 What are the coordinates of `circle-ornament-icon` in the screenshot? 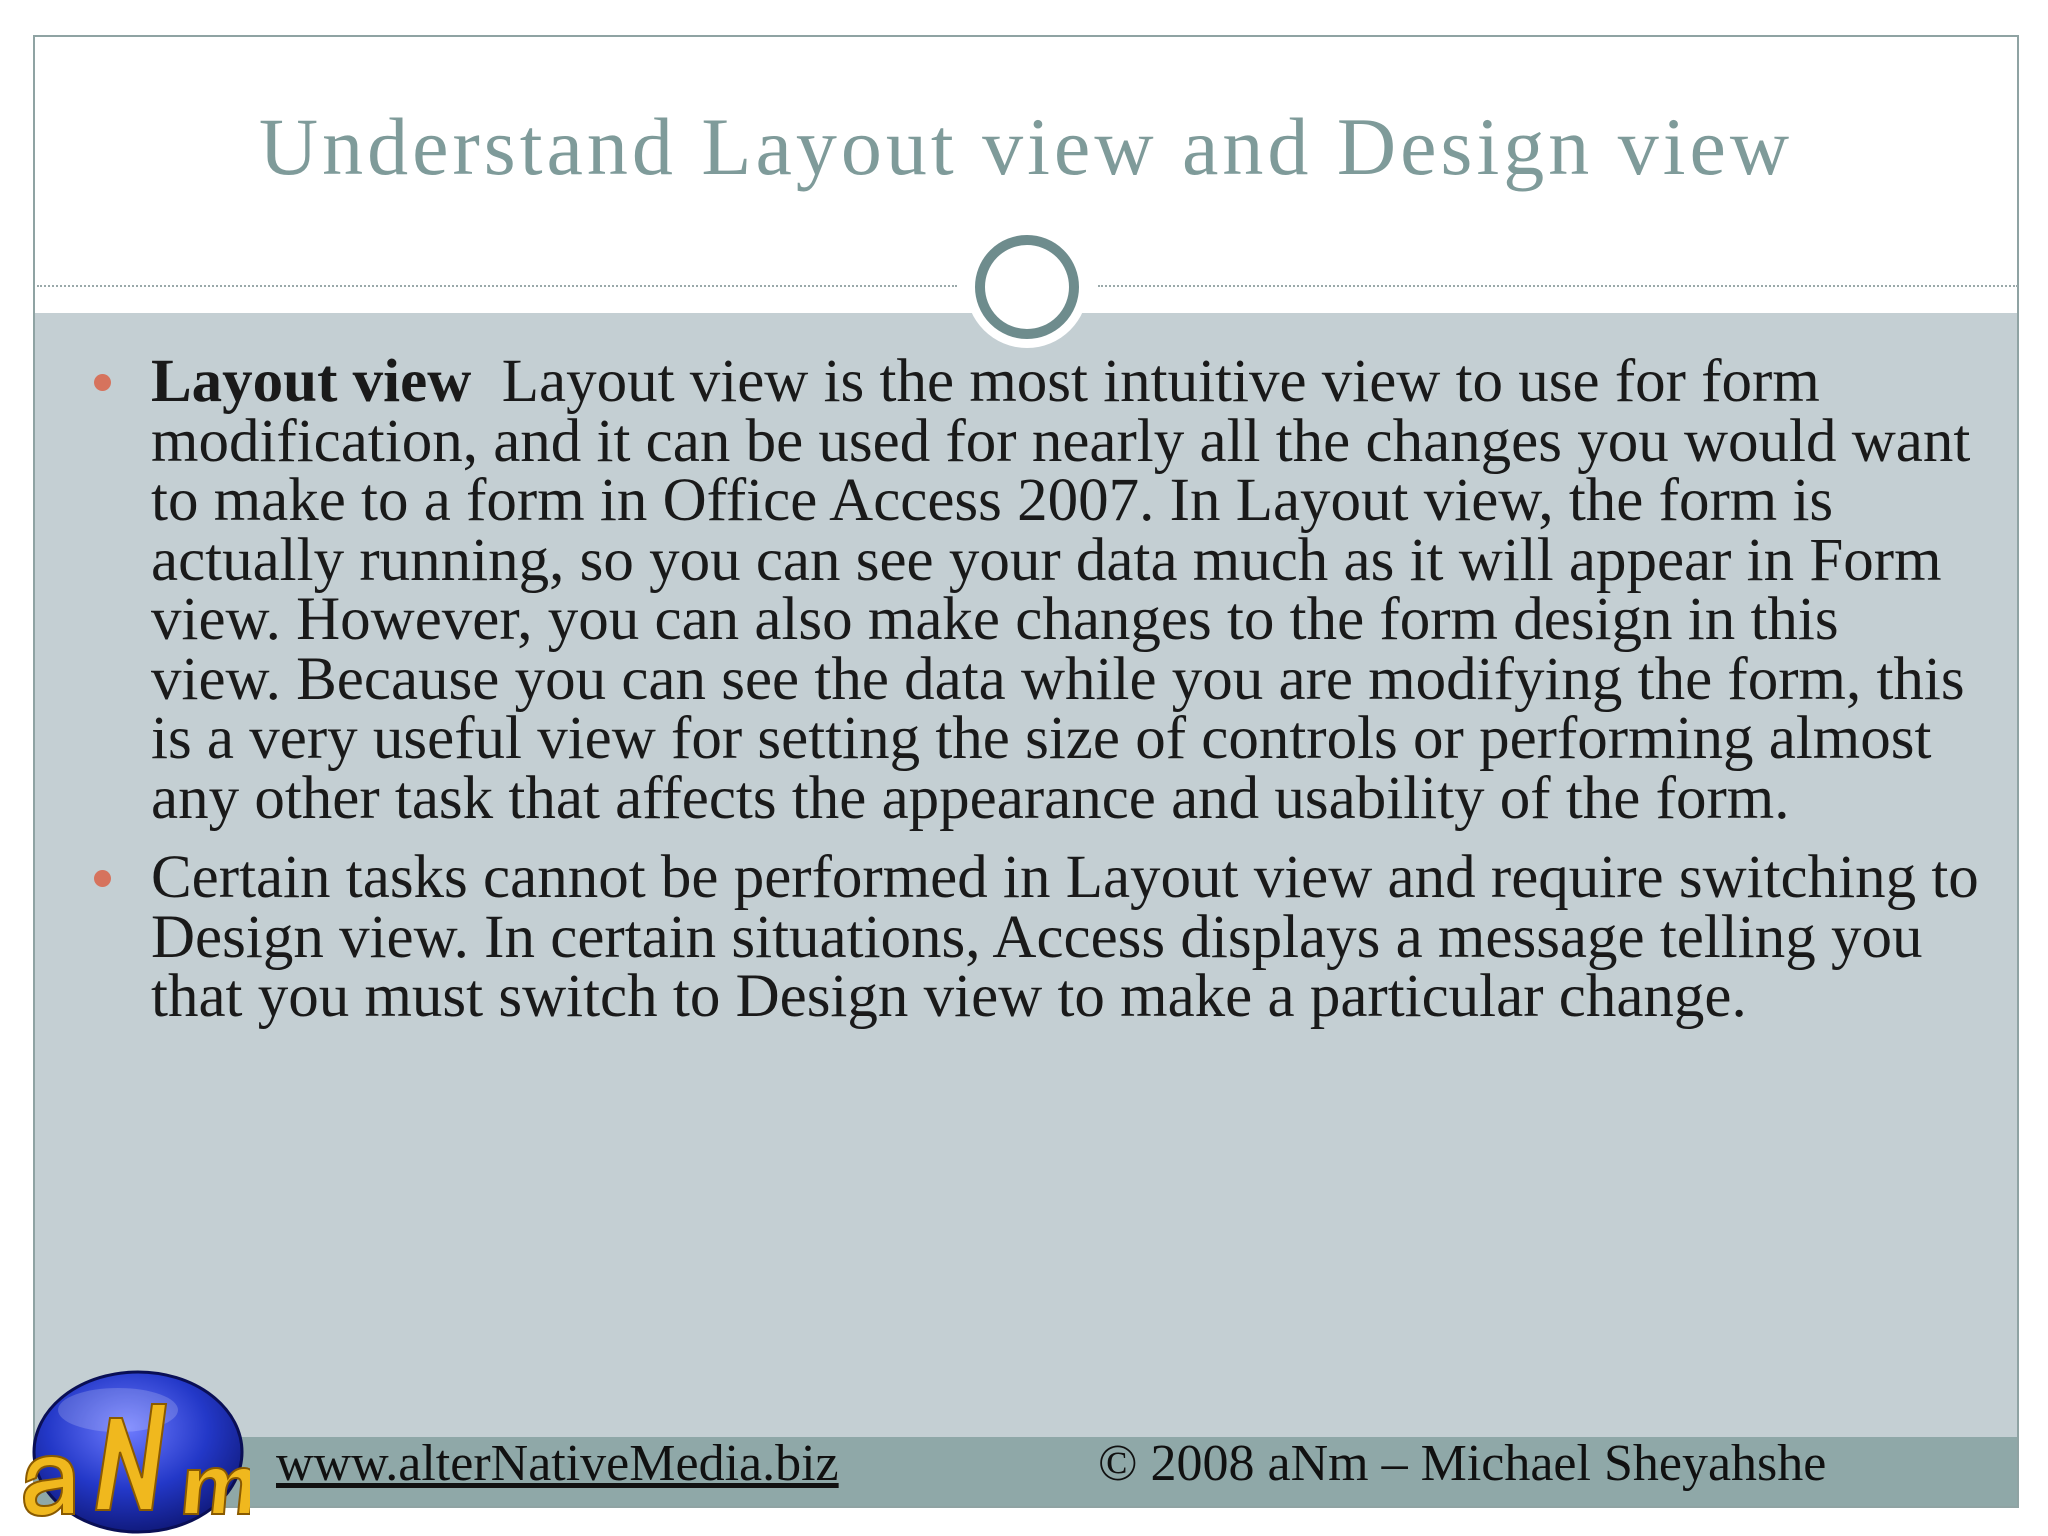 It's located at (1027, 287).